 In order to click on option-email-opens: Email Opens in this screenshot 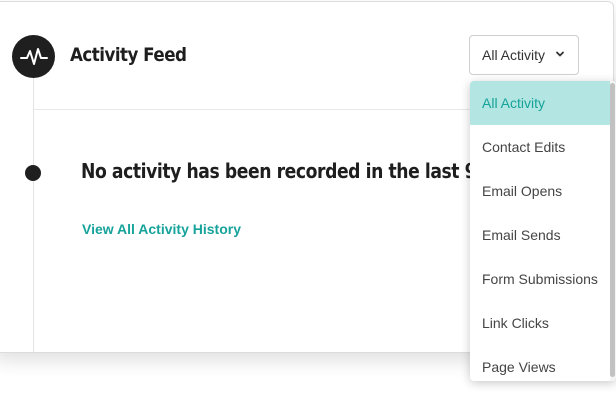, I will do `click(540, 191)`.